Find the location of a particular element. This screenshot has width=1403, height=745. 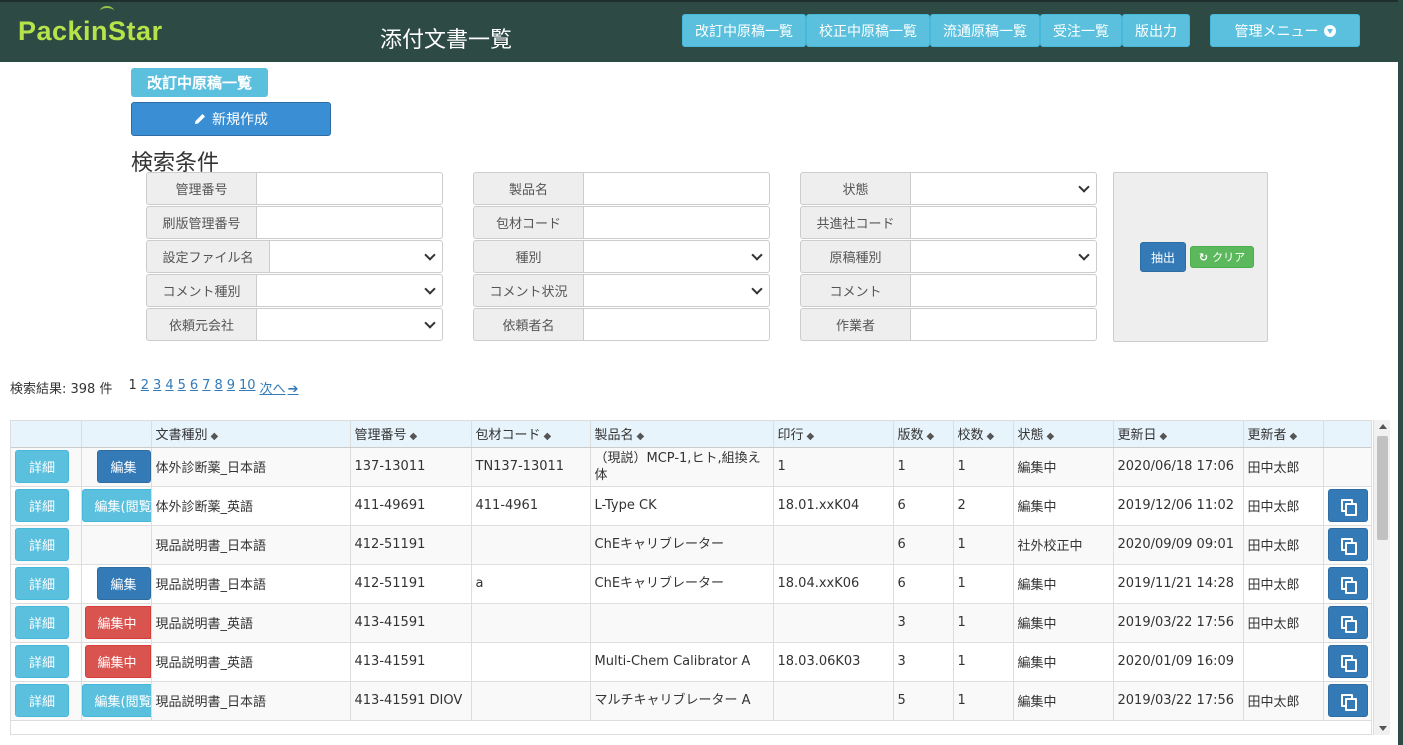

page-link: 5 is located at coordinates (182, 387).